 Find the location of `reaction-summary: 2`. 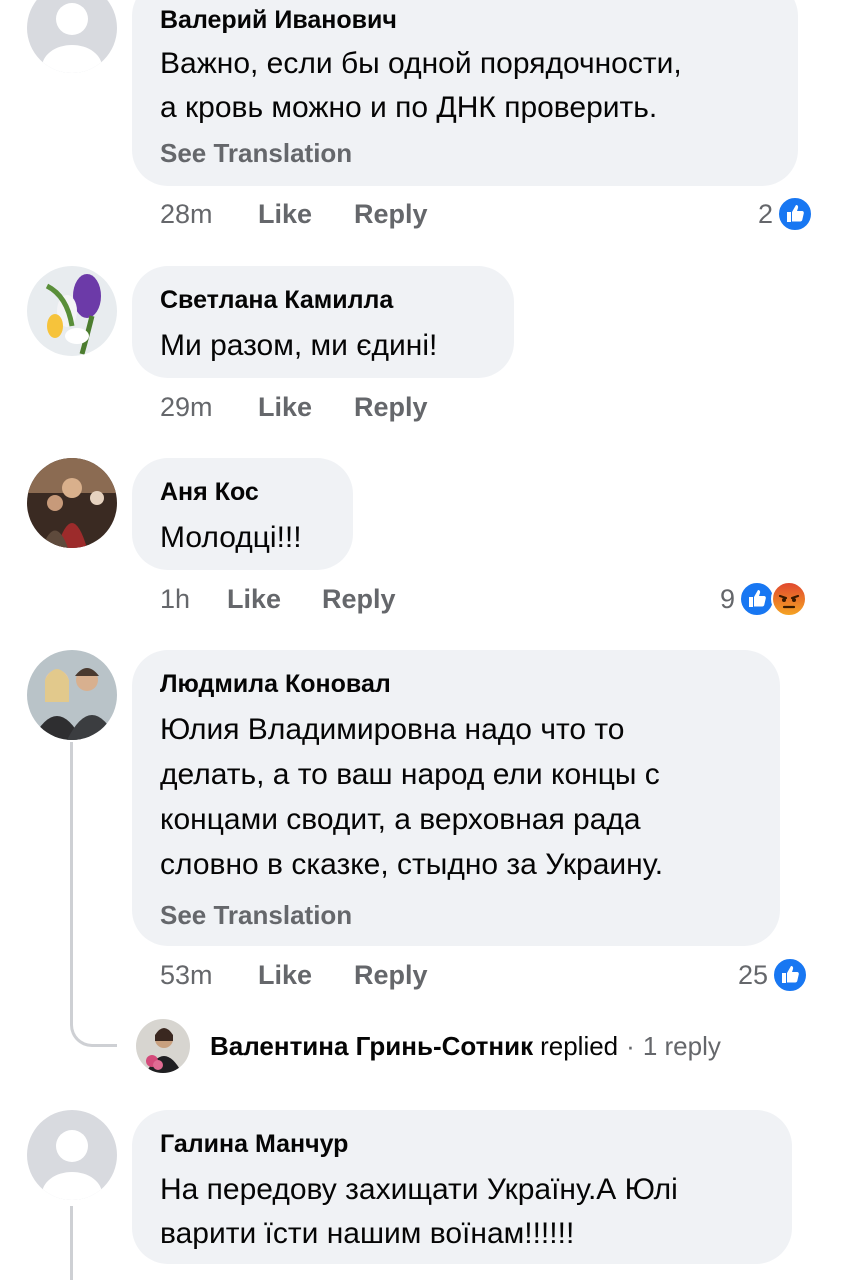

reaction-summary: 2 is located at coordinates (786, 214).